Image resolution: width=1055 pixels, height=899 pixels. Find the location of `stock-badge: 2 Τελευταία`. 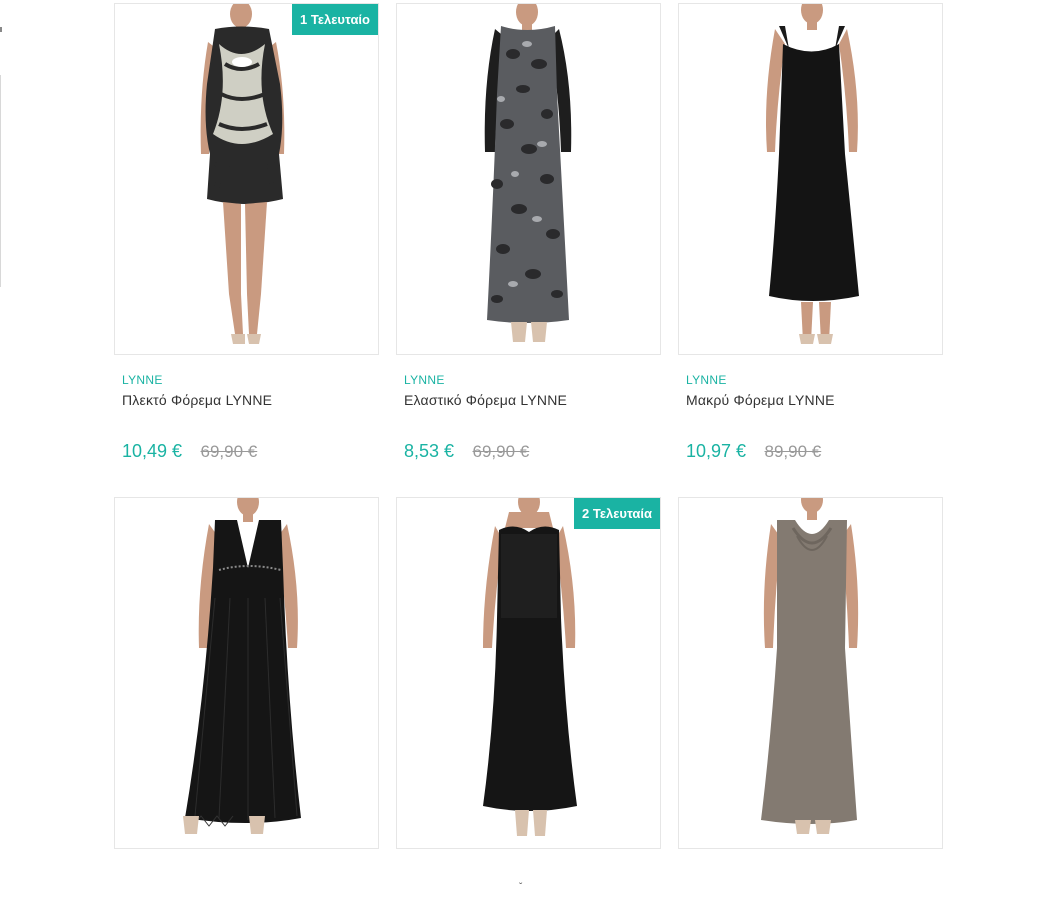

stock-badge: 2 Τελευταία is located at coordinates (617, 513).